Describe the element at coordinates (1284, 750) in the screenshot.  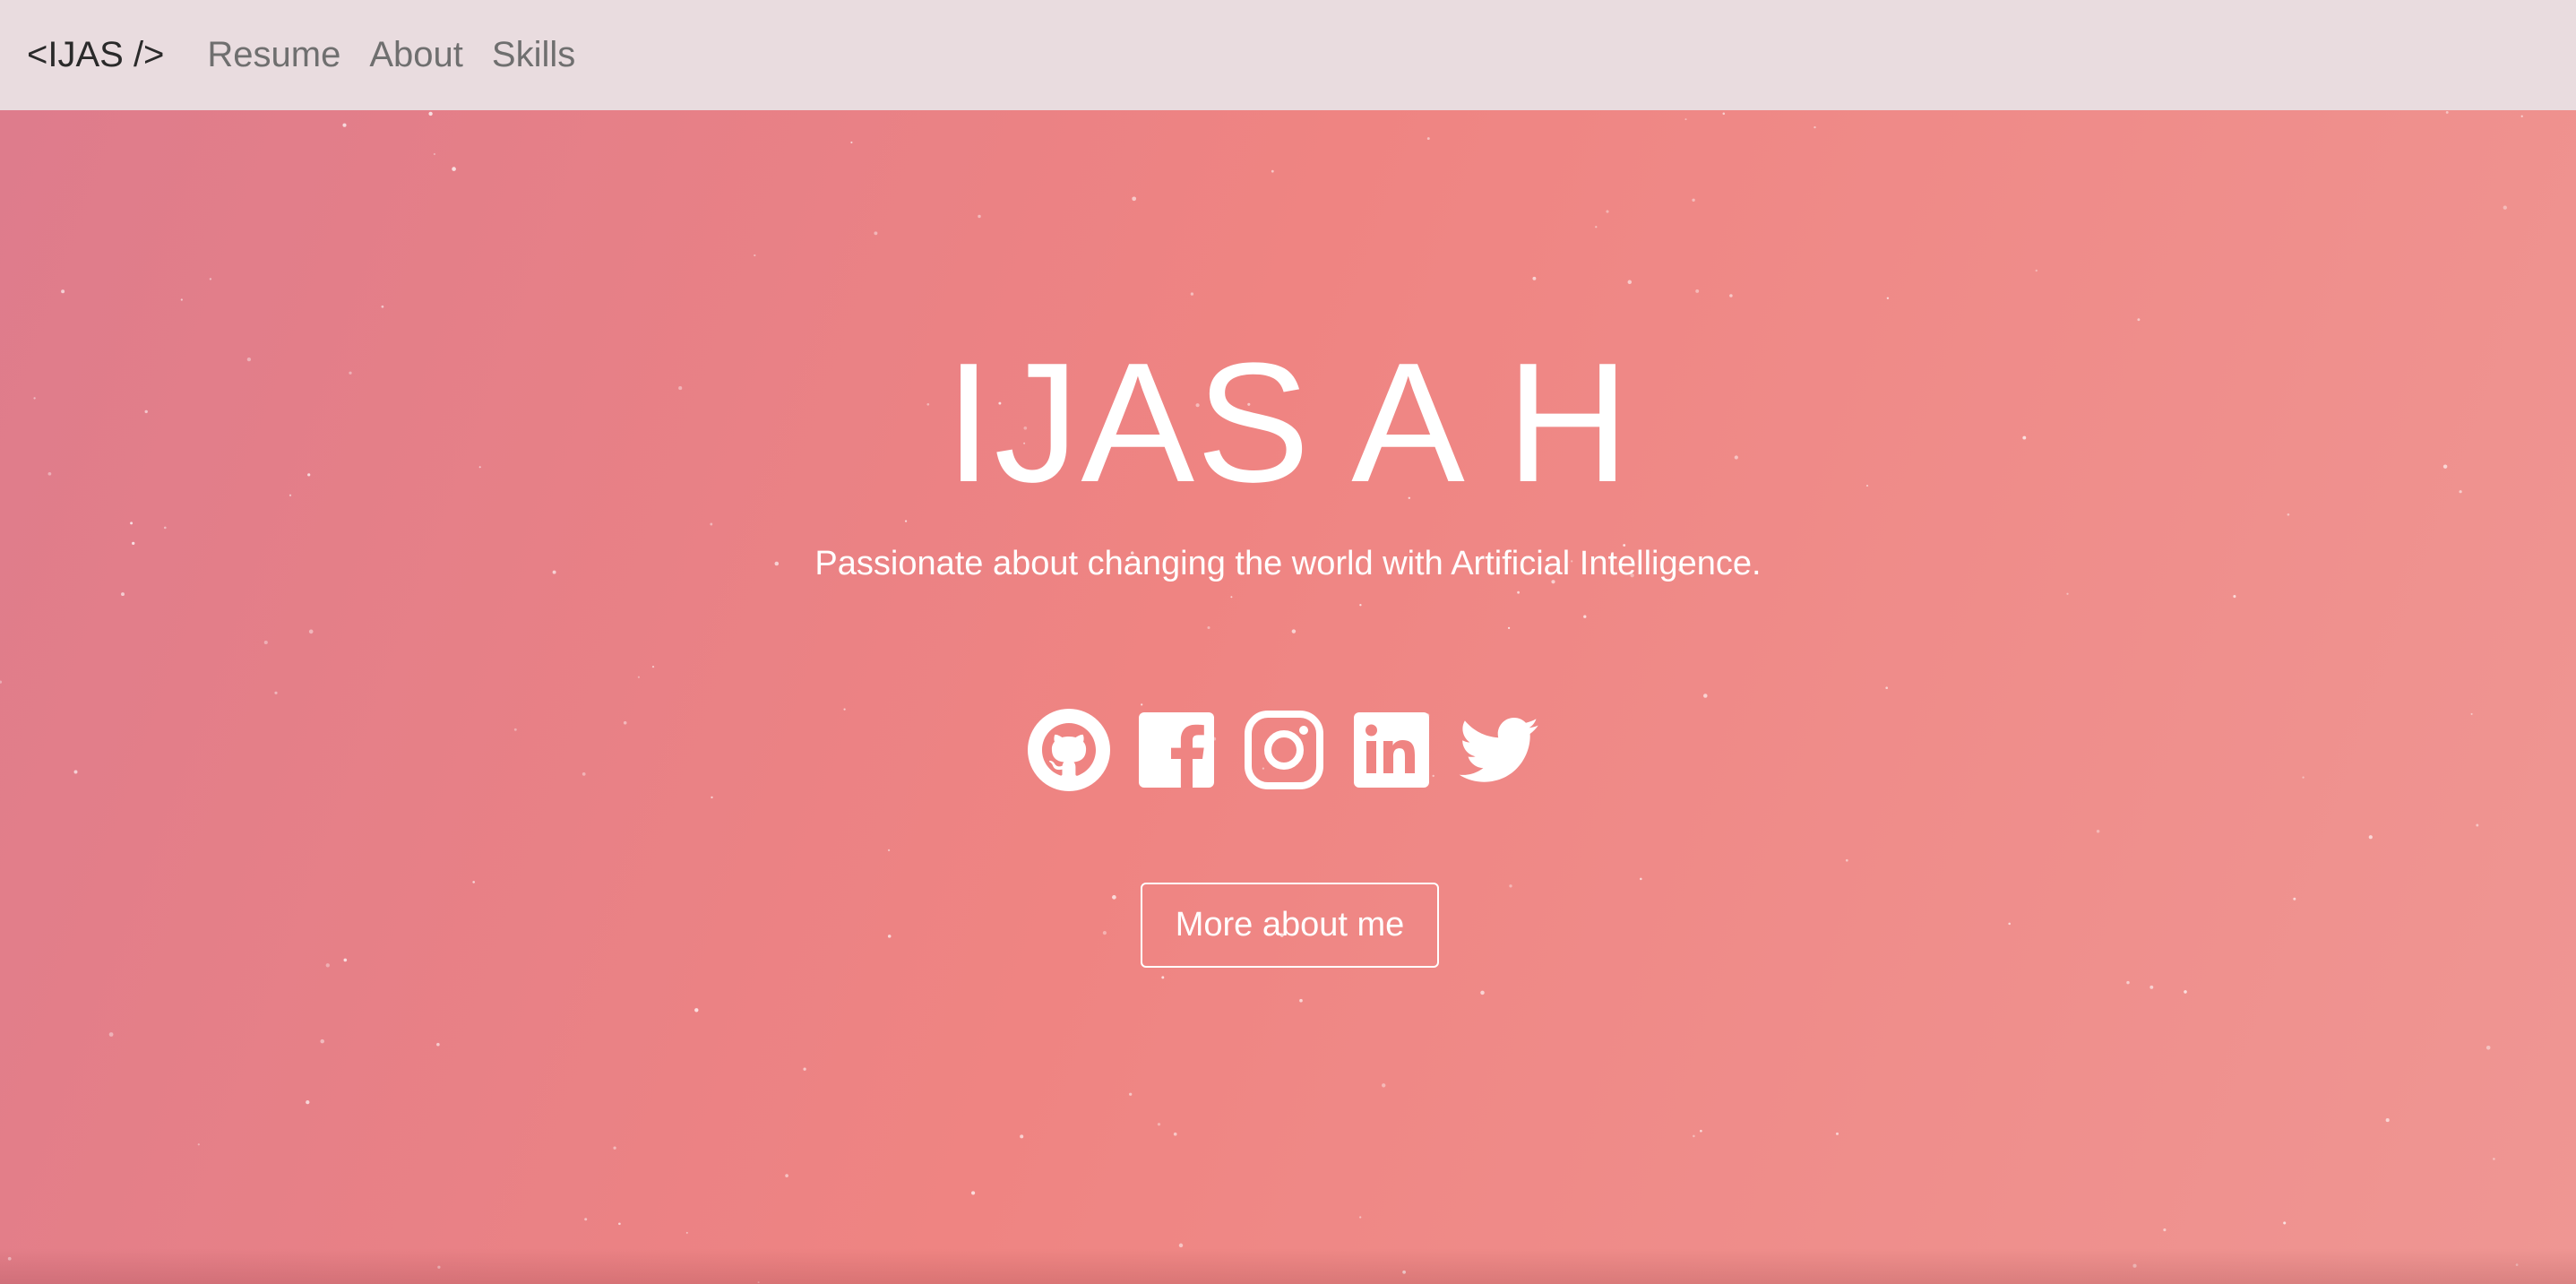
I see `instagram-icon` at that location.